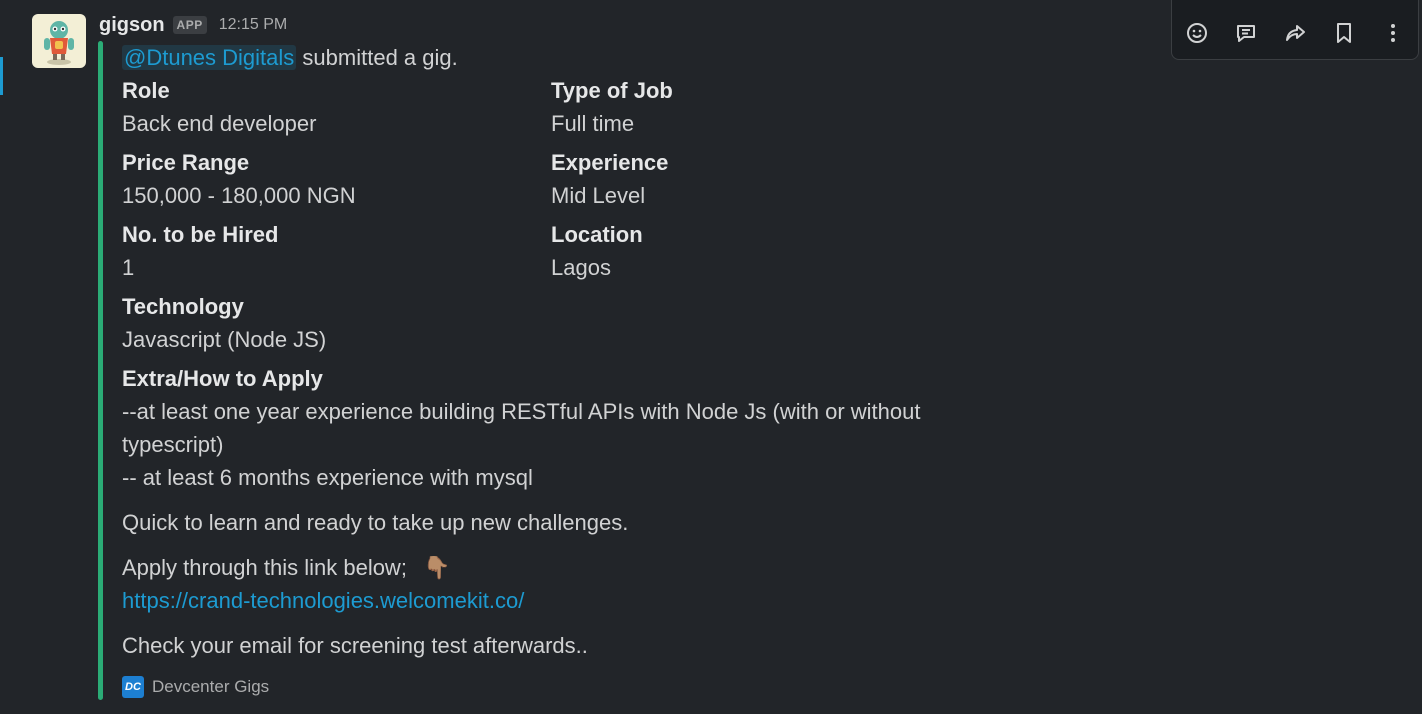  Describe the element at coordinates (1246, 33) in the screenshot. I see `reply-thread-icon` at that location.